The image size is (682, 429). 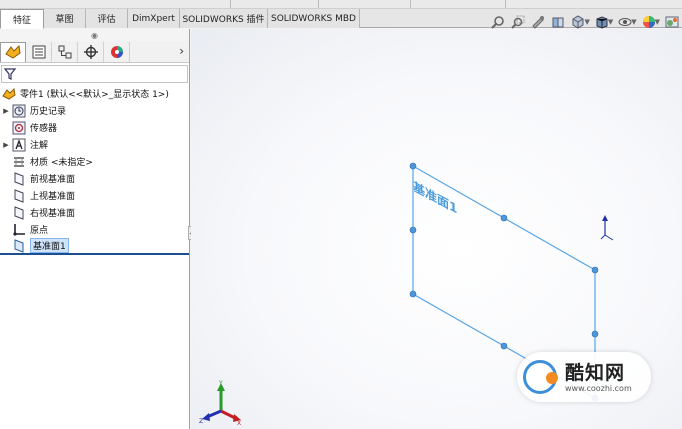 I want to click on annotation-icon, so click(x=19, y=145).